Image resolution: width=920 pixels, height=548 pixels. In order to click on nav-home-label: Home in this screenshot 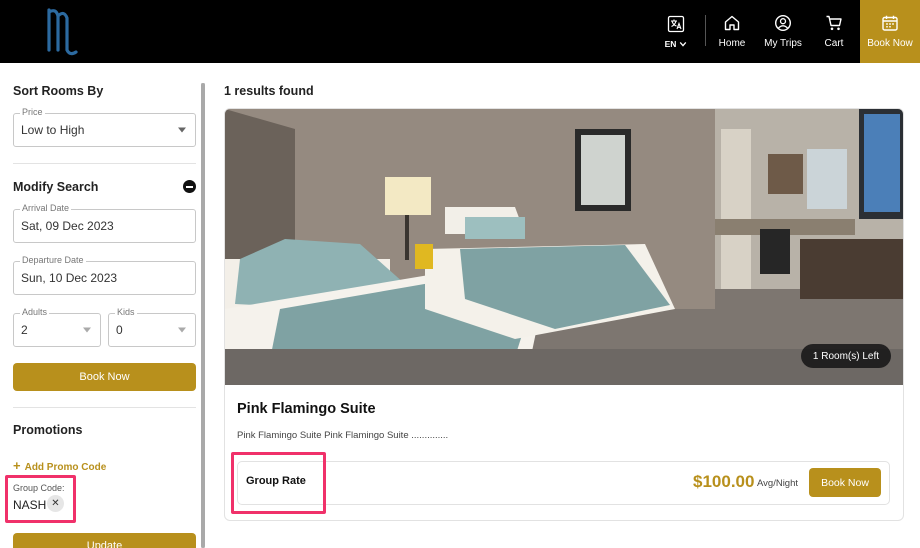, I will do `click(732, 43)`.